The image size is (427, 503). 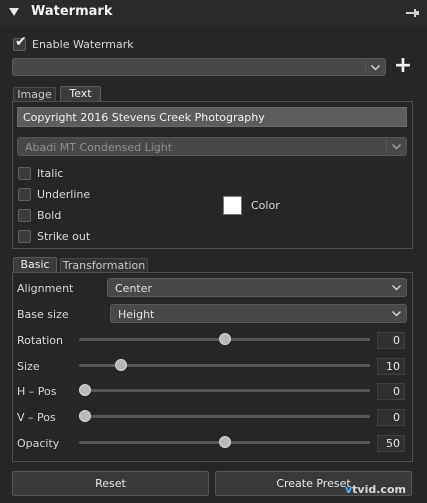 What do you see at coordinates (37, 391) in the screenshot?
I see `h-pos-label: H – Pos` at bounding box center [37, 391].